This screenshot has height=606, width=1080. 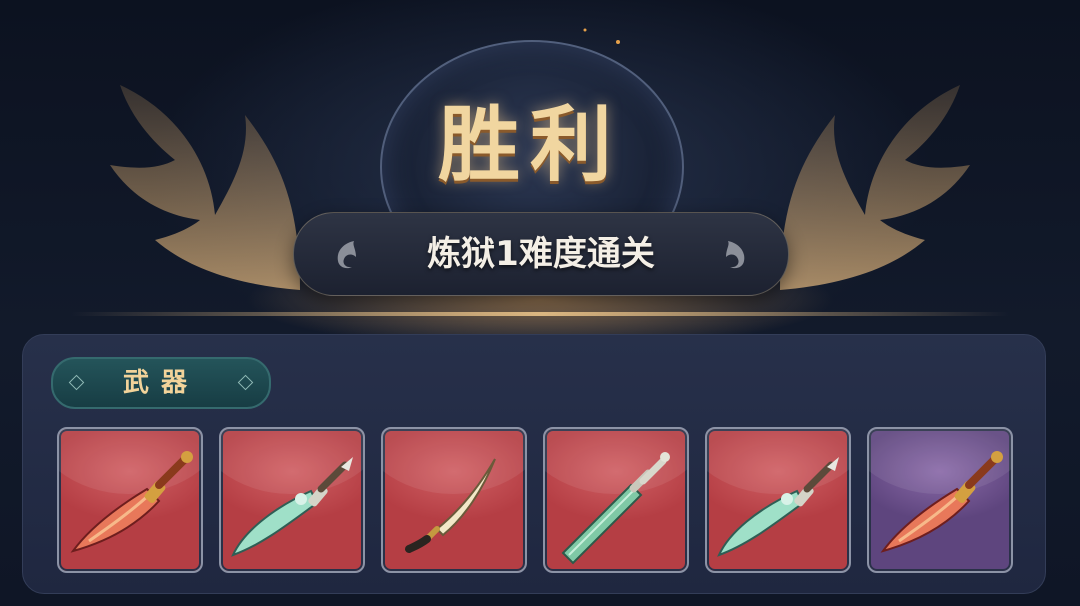 What do you see at coordinates (875, 187) in the screenshot?
I see `right-wing` at bounding box center [875, 187].